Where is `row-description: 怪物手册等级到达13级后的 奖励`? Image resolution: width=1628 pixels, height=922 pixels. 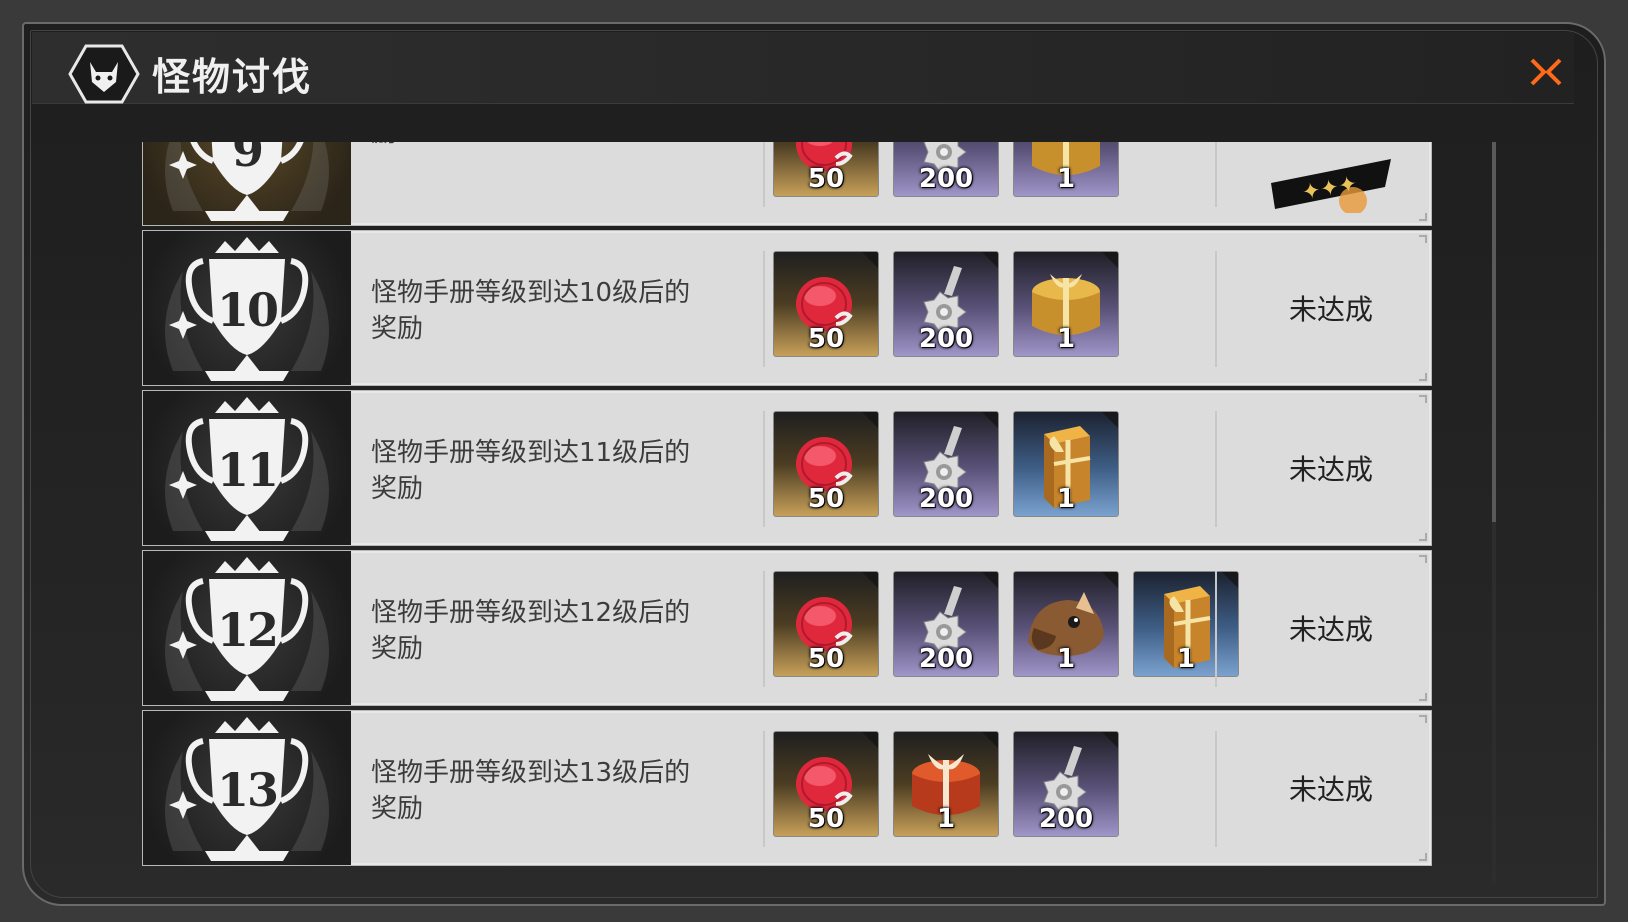 row-description: 怪物手册等级到达13级后的 奖励 is located at coordinates (561, 791).